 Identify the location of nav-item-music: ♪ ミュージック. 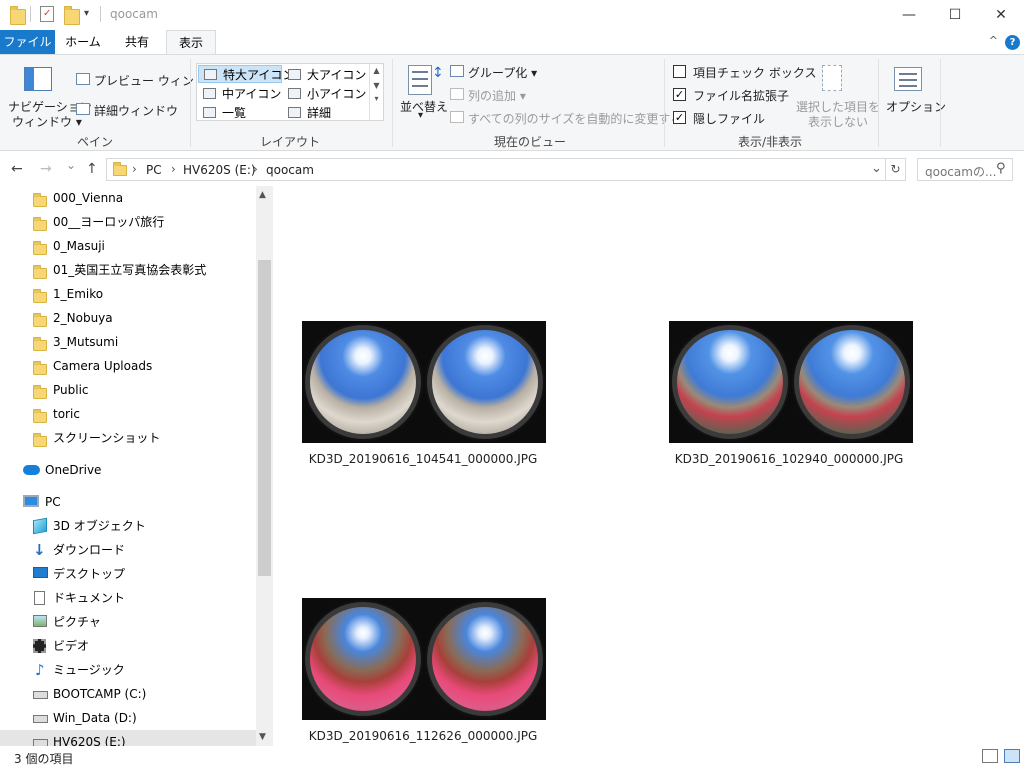
(128, 670).